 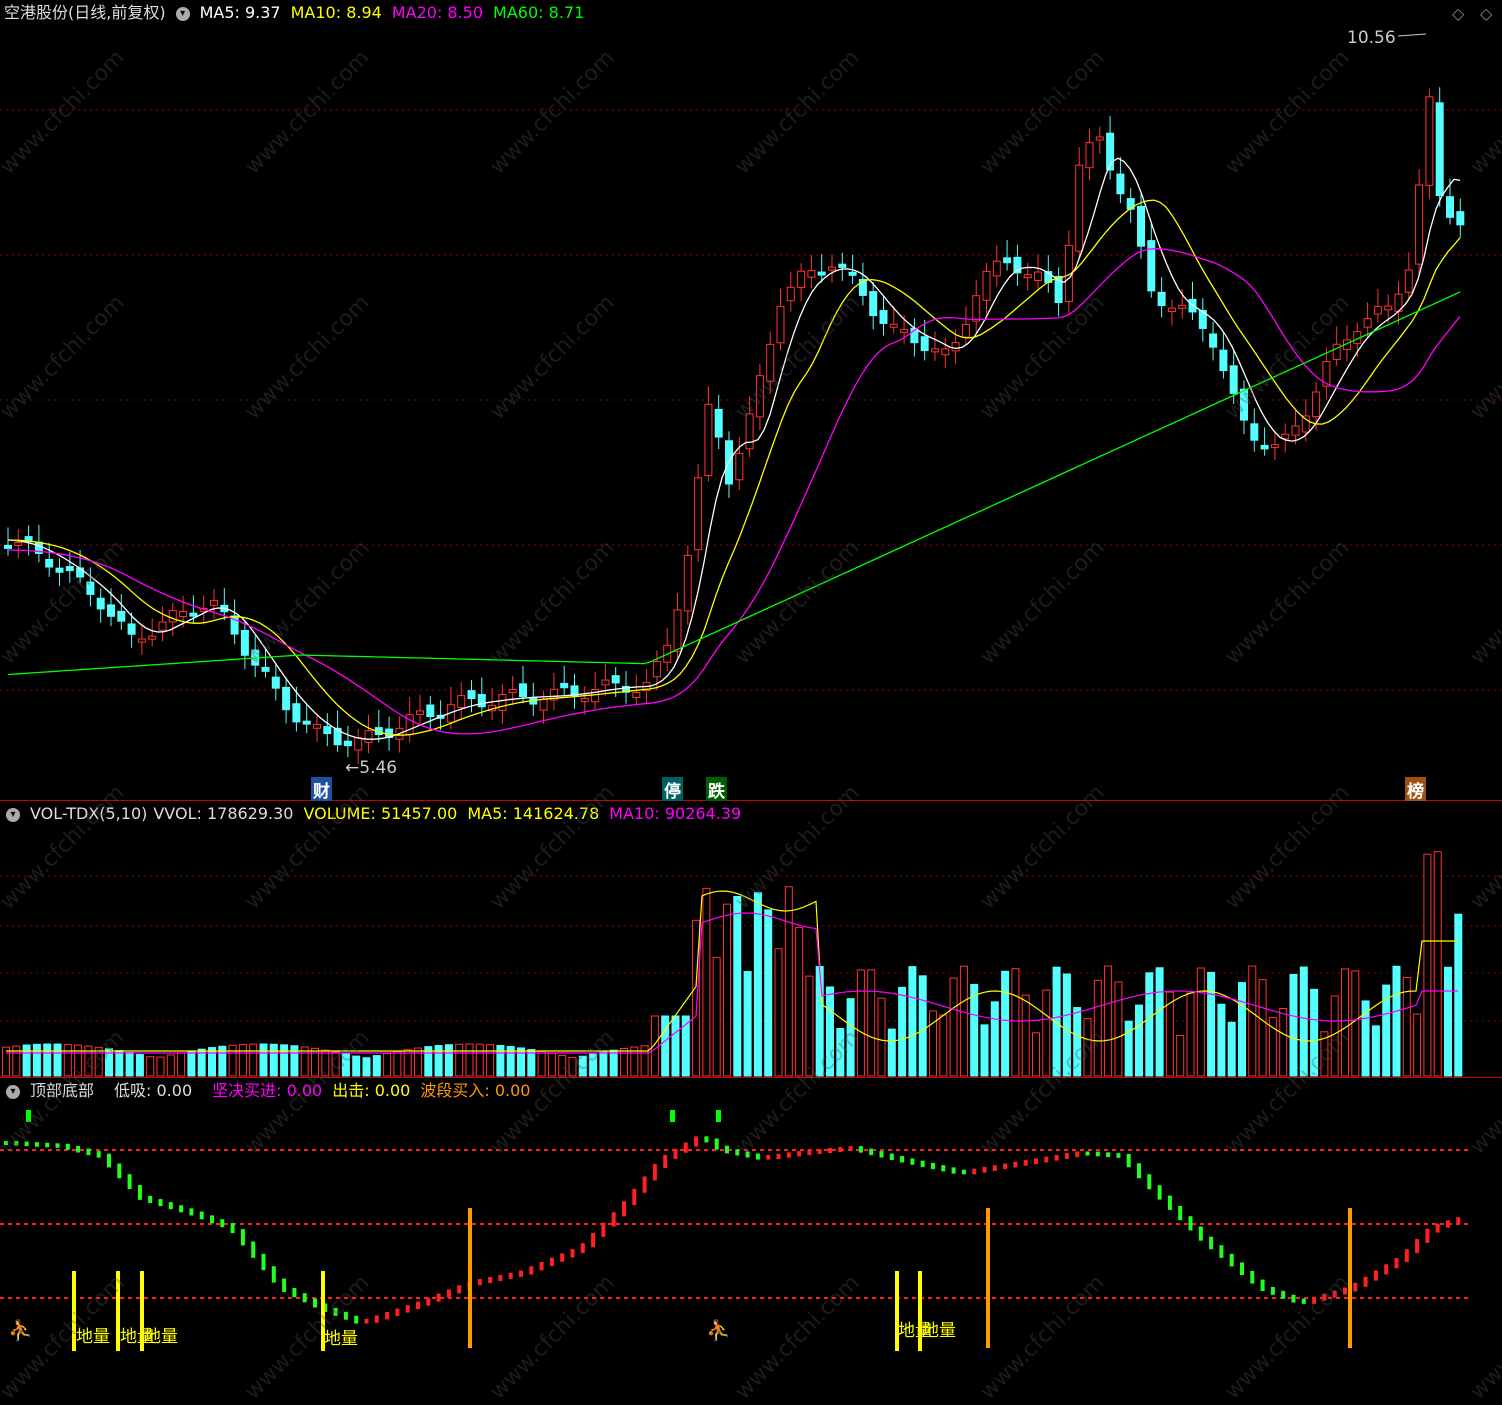 I want to click on marker-bang: 榜, so click(x=1415, y=789).